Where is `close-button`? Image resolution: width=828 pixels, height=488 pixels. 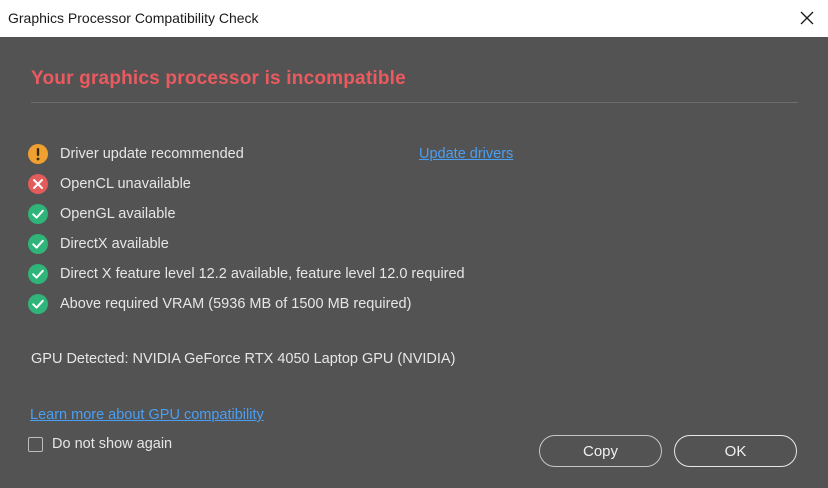
close-button is located at coordinates (807, 18).